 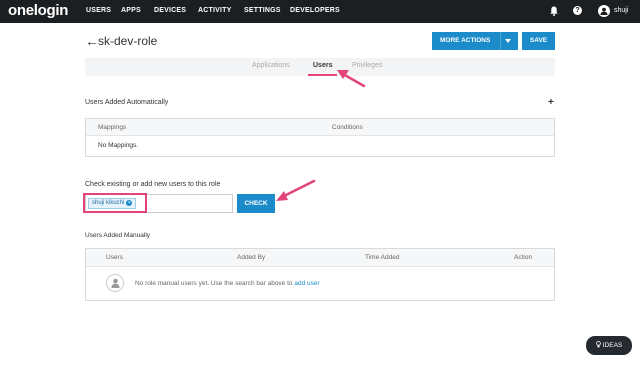 I want to click on tab-users: Users, so click(x=322, y=65).